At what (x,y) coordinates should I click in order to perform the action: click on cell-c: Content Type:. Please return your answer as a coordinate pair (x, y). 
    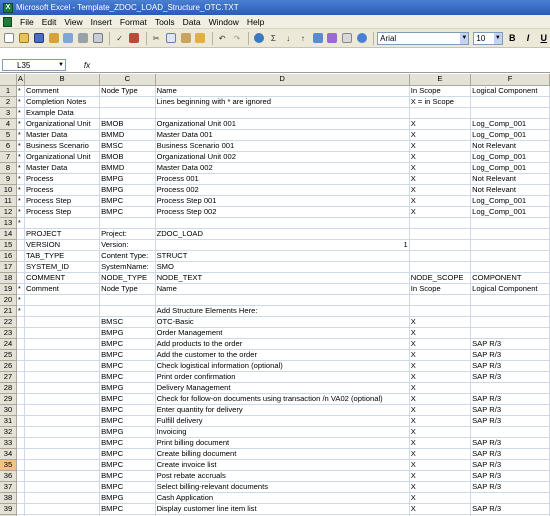
    Looking at the image, I should click on (127, 256).